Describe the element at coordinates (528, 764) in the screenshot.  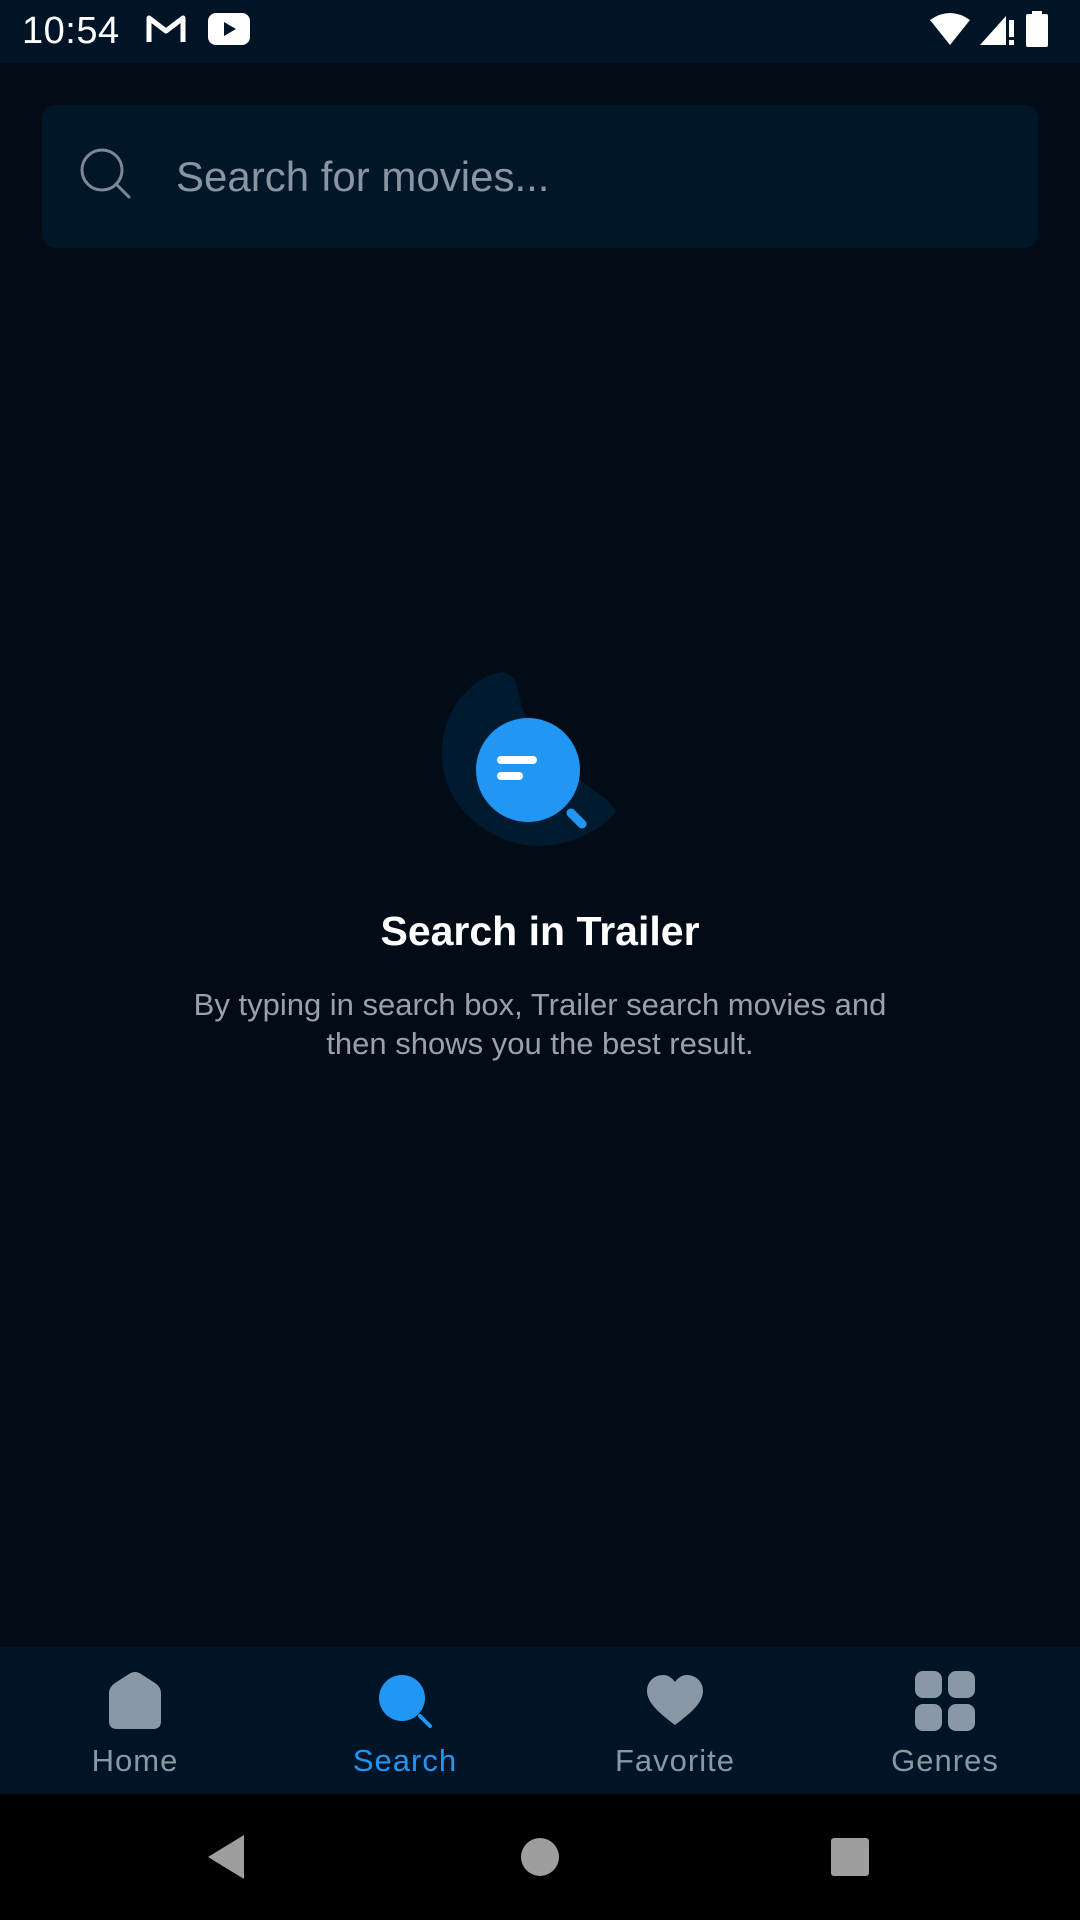
I see `search-illustration` at that location.